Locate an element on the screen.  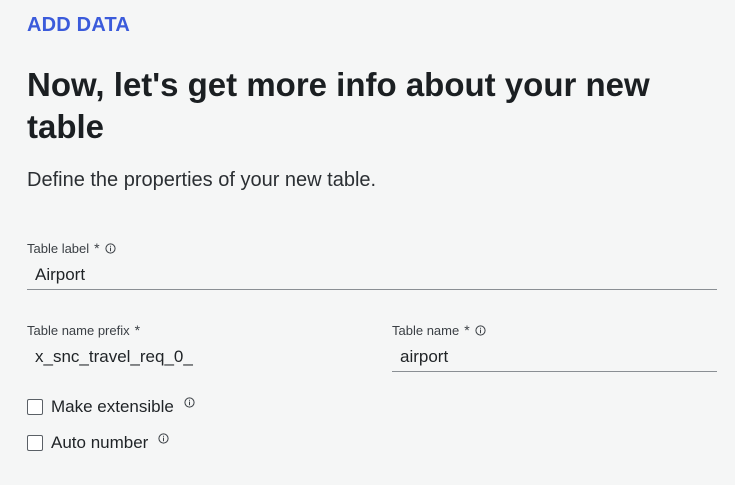
table-name-label: Table name * is located at coordinates (439, 330).